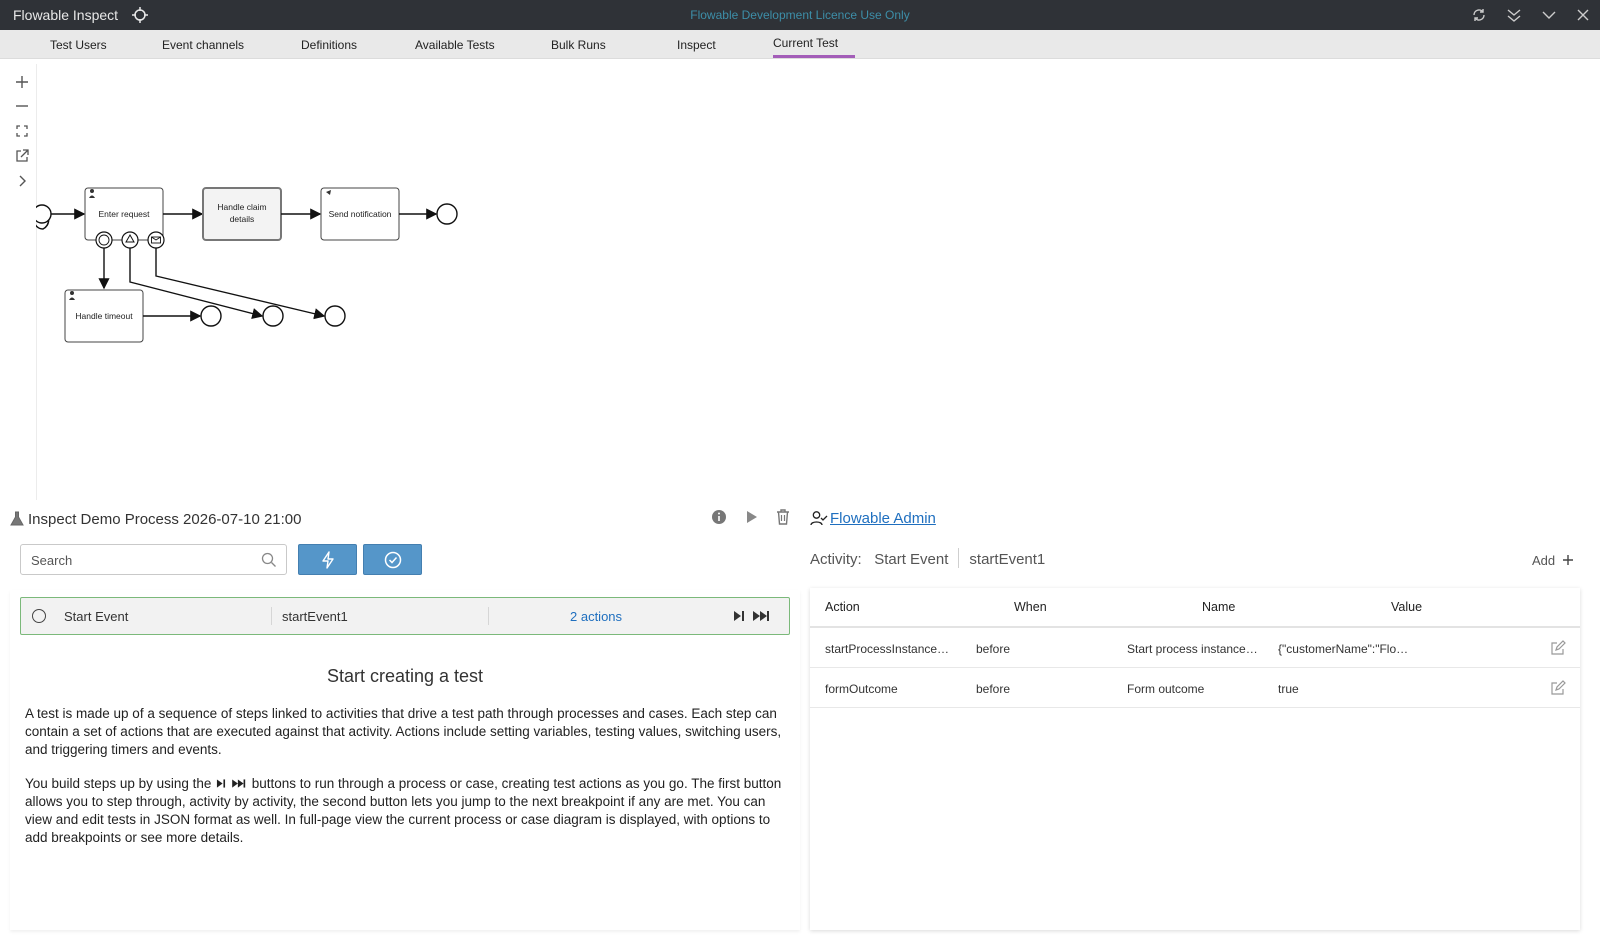 This screenshot has height=950, width=1600. I want to click on lightning-icon, so click(328, 560).